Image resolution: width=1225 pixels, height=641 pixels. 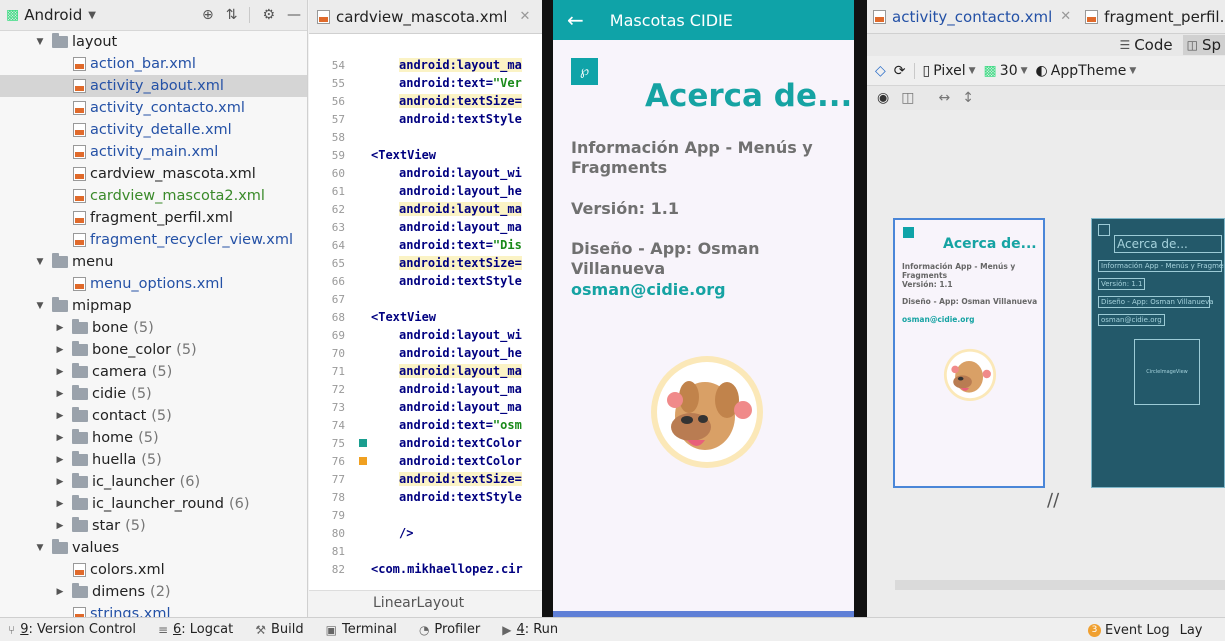 I want to click on close-icon: ✕, so click(x=1065, y=16).